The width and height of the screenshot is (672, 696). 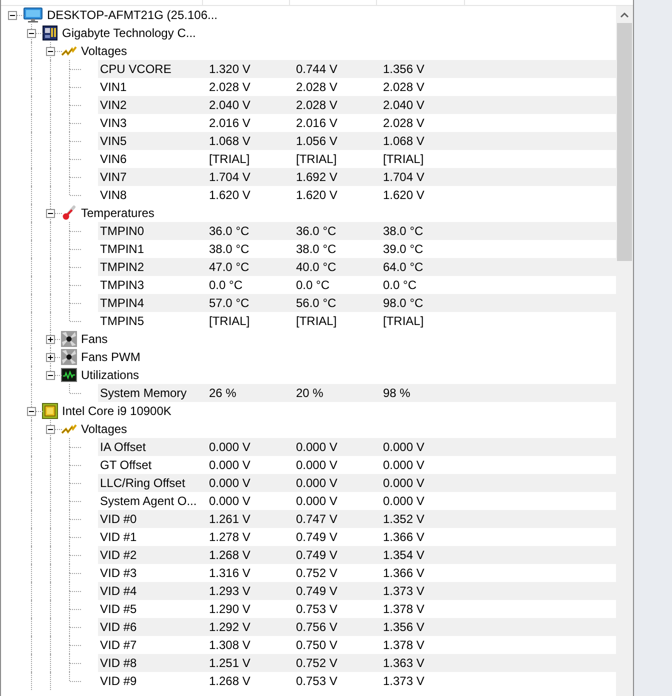 What do you see at coordinates (317, 645) in the screenshot?
I see `sensor-min: 0.750 V` at bounding box center [317, 645].